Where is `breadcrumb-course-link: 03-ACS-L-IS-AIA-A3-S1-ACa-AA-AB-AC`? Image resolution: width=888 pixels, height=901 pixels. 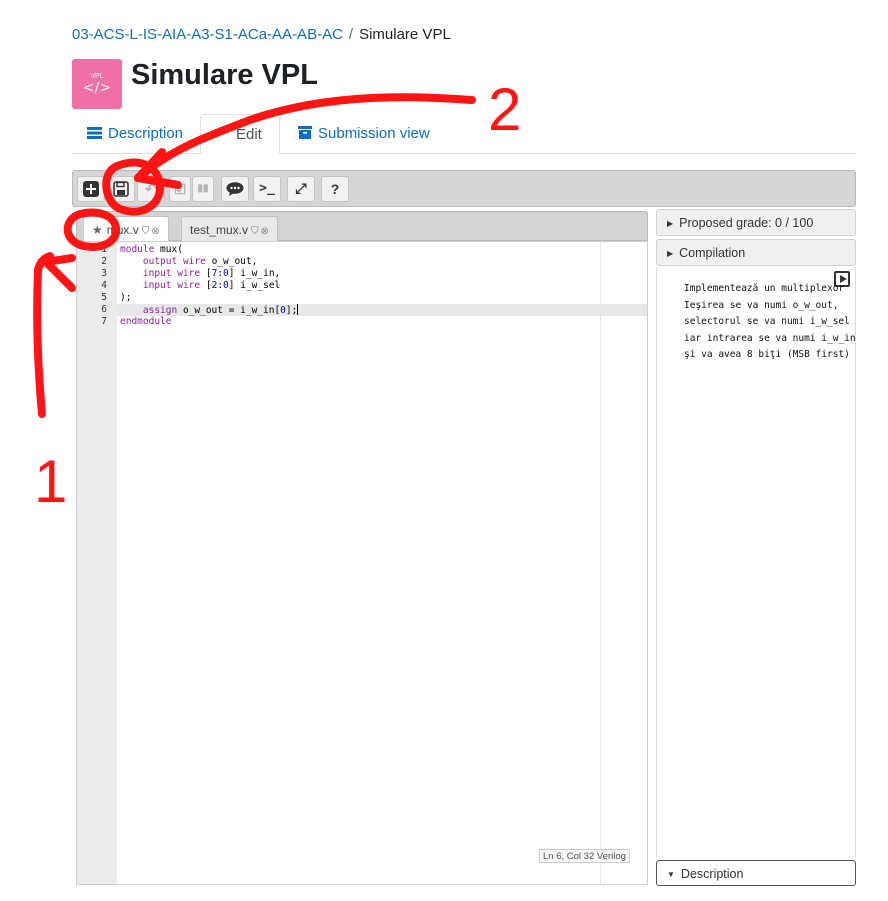 breadcrumb-course-link: 03-ACS-L-IS-AIA-A3-S1-ACa-AA-AB-AC is located at coordinates (207, 34).